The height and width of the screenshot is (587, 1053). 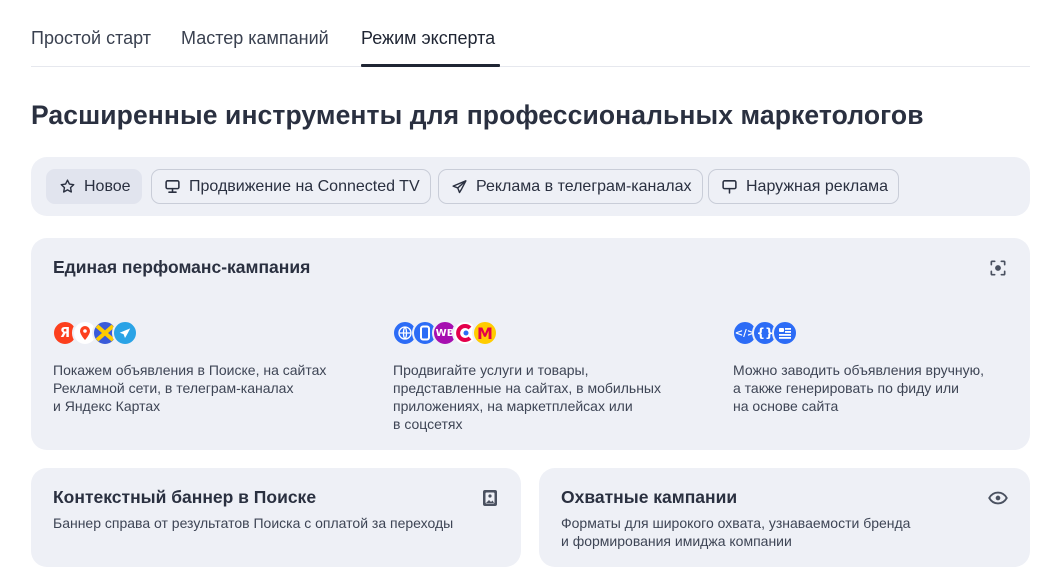 What do you see at coordinates (817, 186) in the screenshot?
I see `chip-label: Наружная реклама` at bounding box center [817, 186].